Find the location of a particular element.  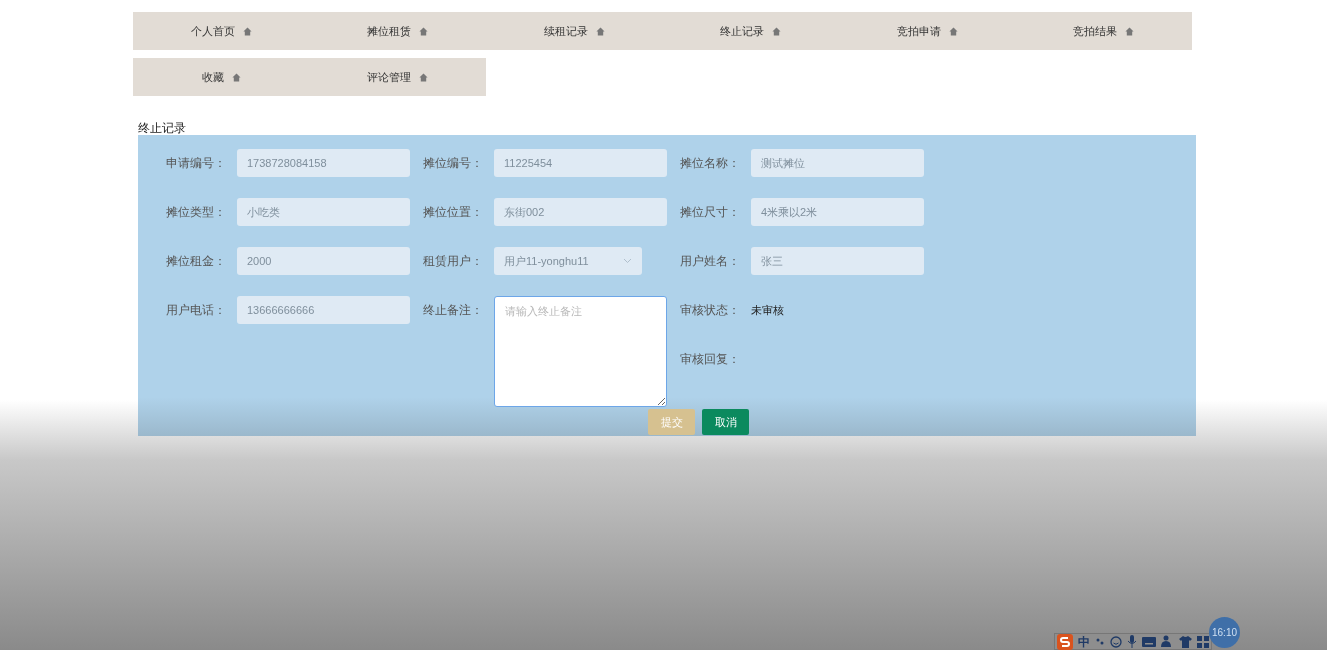

text-field: 4米乘以2米 is located at coordinates (837, 212).